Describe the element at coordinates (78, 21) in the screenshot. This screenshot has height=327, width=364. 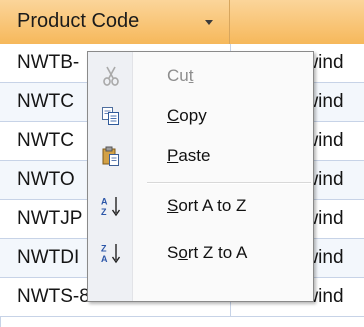
I see `column-header-label: Product Code` at that location.